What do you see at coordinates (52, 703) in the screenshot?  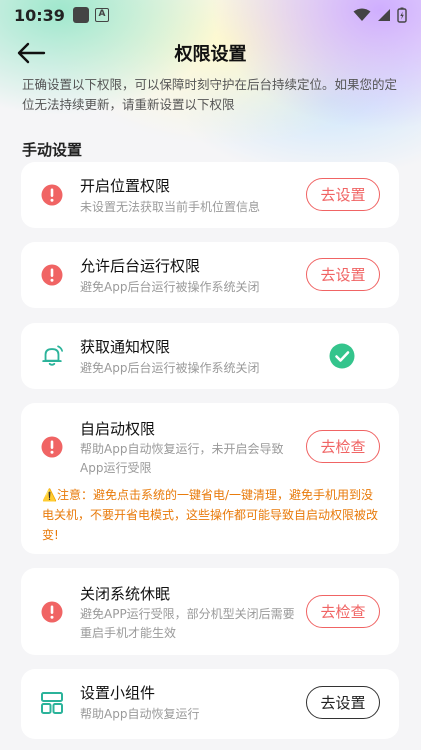 I see `widget-icon` at bounding box center [52, 703].